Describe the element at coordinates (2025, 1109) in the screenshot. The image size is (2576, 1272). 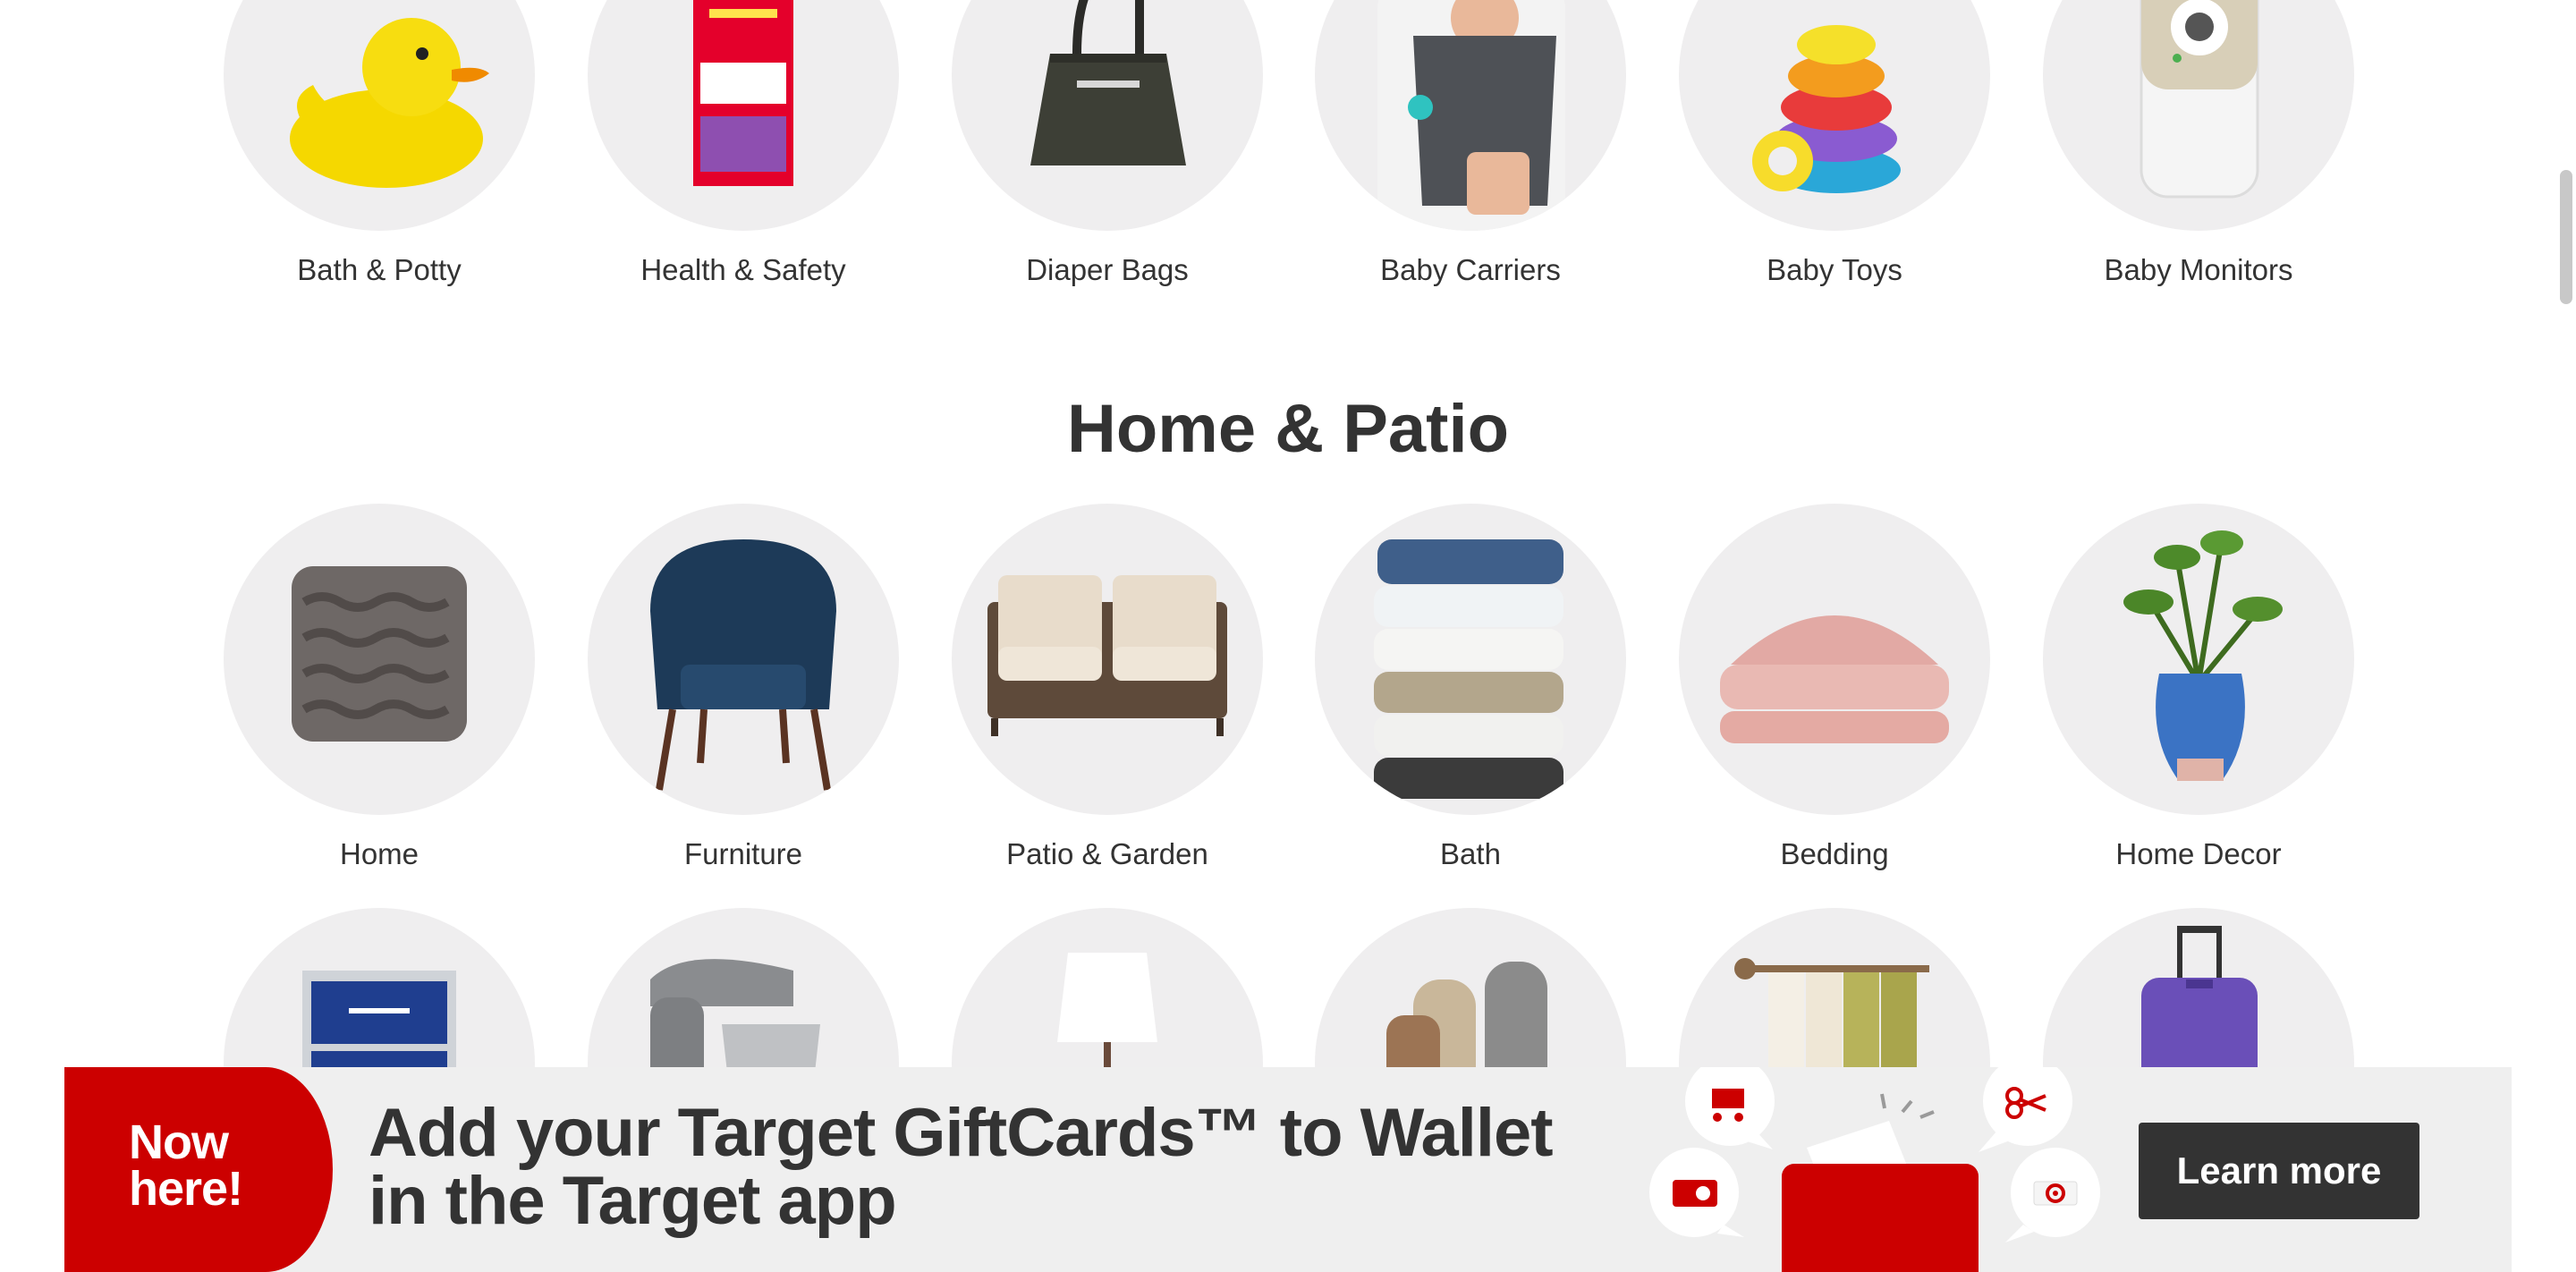
I see `scissors-bubble-icon` at that location.